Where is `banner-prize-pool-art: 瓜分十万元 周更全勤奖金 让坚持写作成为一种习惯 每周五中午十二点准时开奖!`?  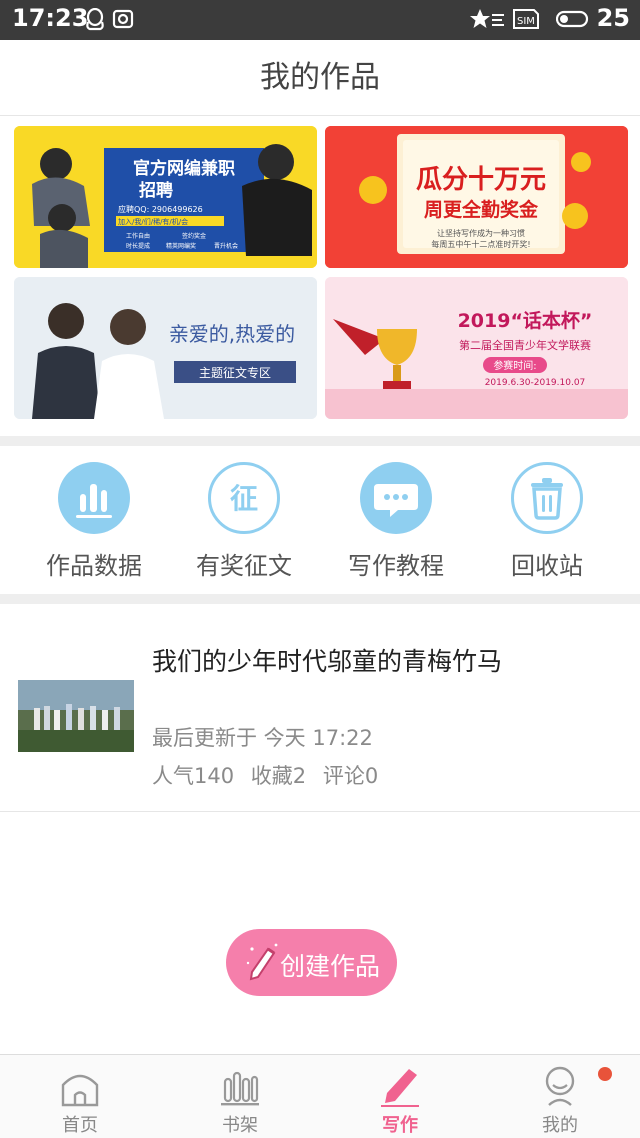 banner-prize-pool-art: 瓜分十万元 周更全勤奖金 让坚持写作成为一种习惯 每周五中午十二点准时开奖! is located at coordinates (476, 197).